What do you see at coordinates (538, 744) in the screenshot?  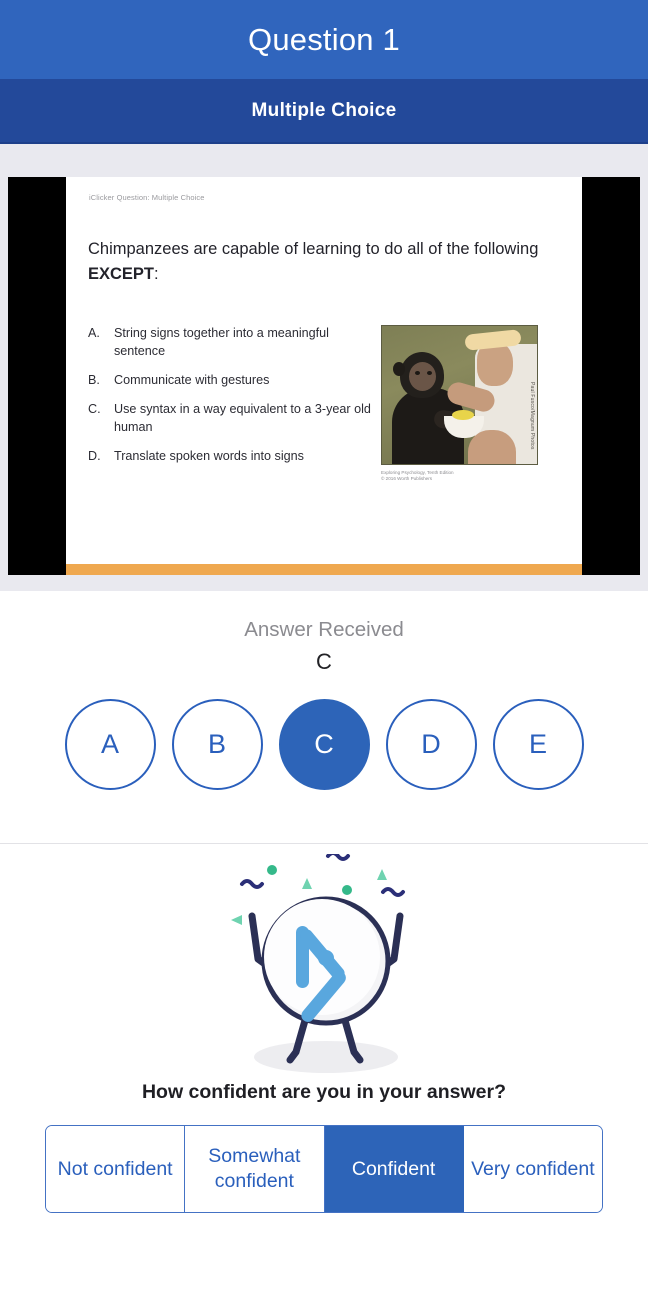 I see `answer-option-e: E` at bounding box center [538, 744].